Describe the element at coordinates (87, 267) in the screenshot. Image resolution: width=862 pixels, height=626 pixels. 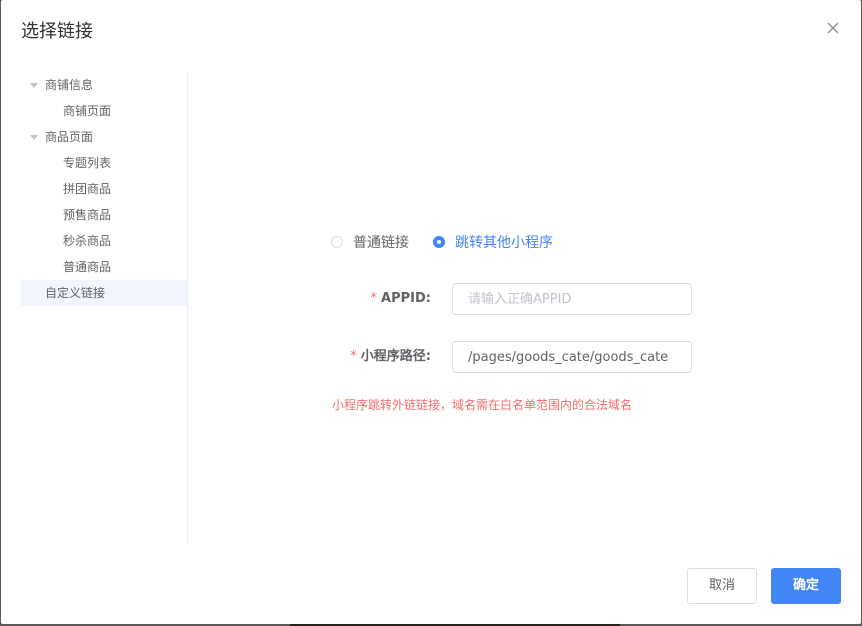
I see `tree-node-label: 普通商品` at that location.